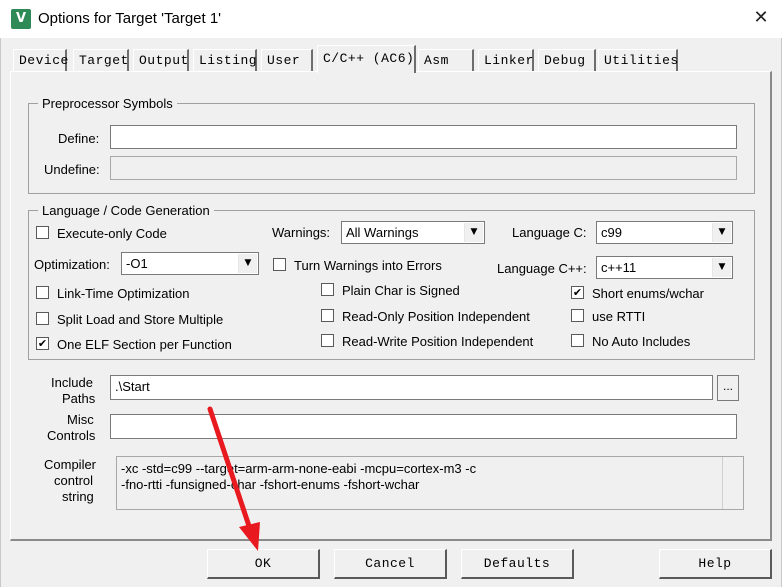 This screenshot has height=587, width=782. Describe the element at coordinates (715, 564) in the screenshot. I see `help-button: Help` at that location.